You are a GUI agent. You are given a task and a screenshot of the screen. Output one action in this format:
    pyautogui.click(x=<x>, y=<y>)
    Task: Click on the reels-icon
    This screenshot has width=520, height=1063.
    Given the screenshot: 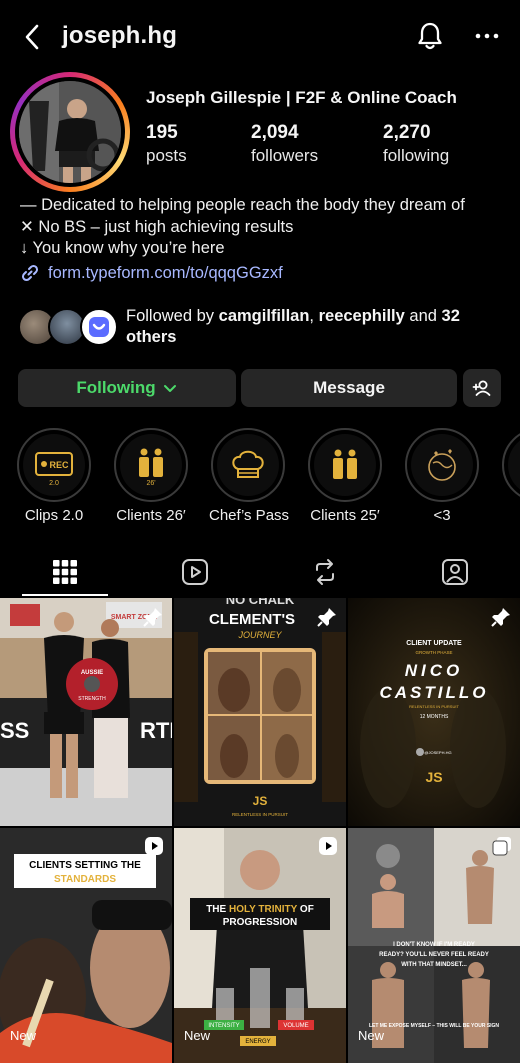 What is the action you would take?
    pyautogui.click(x=195, y=572)
    